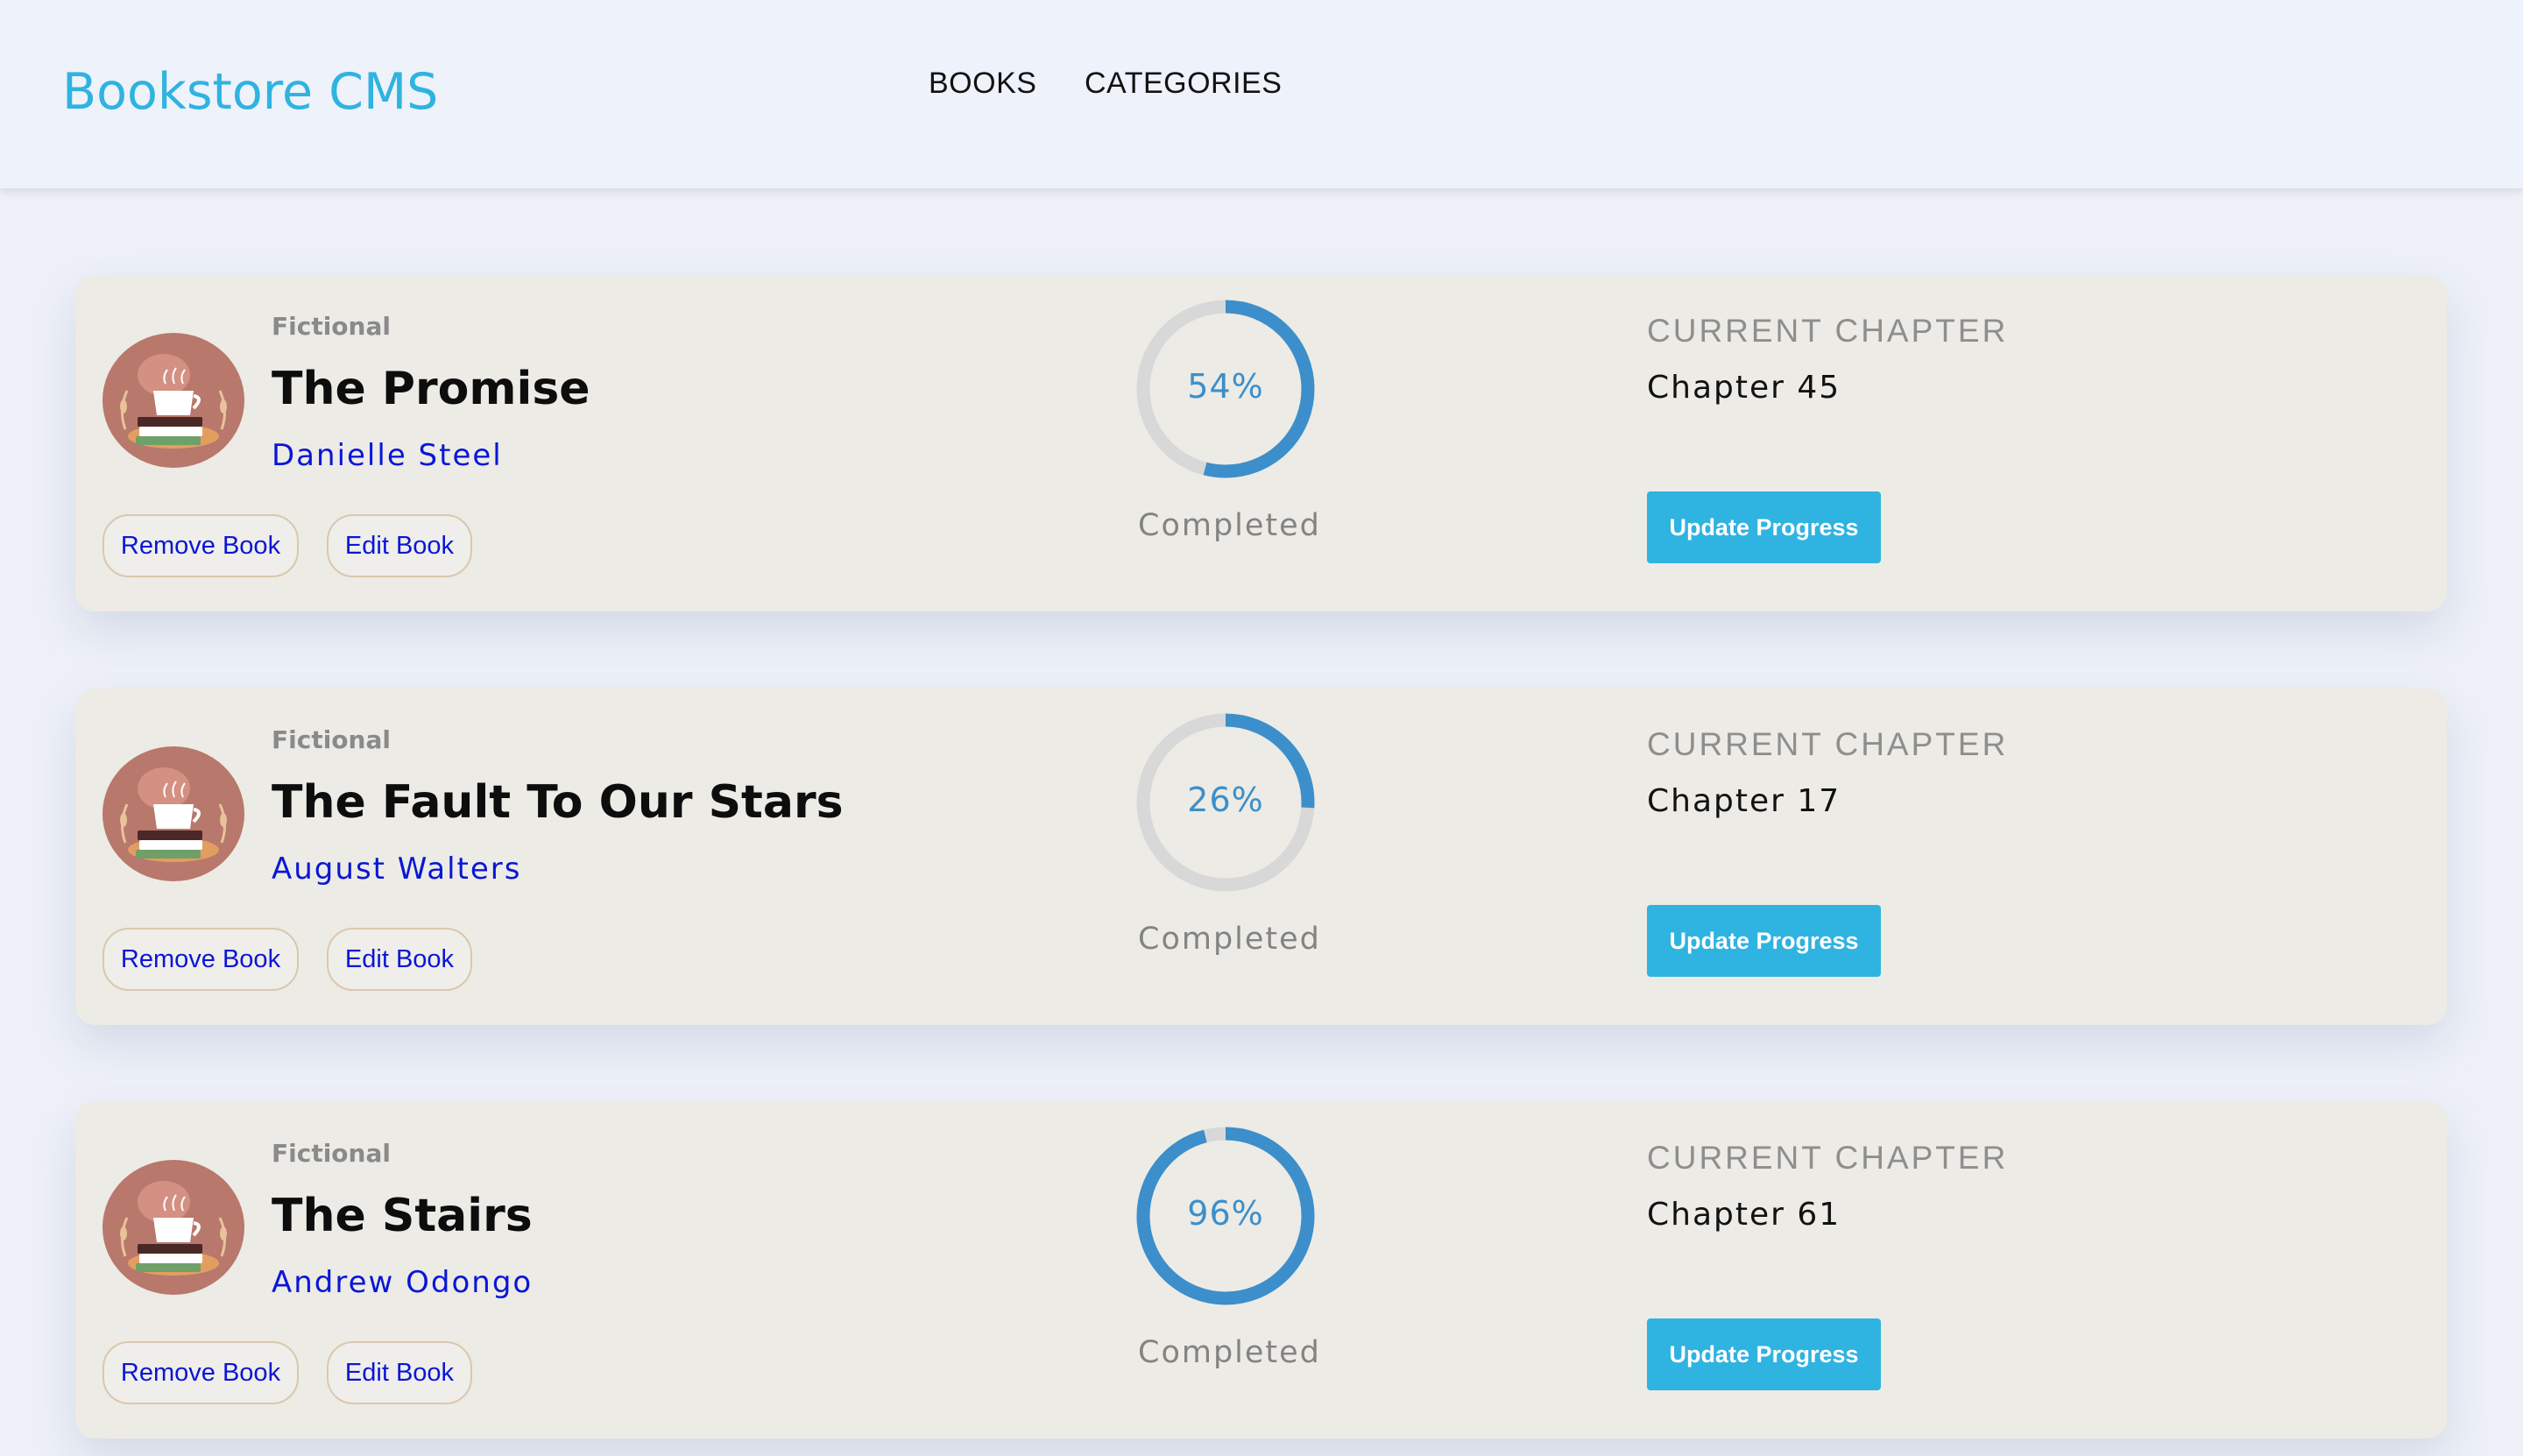  I want to click on progress-percent: 54%, so click(1225, 386).